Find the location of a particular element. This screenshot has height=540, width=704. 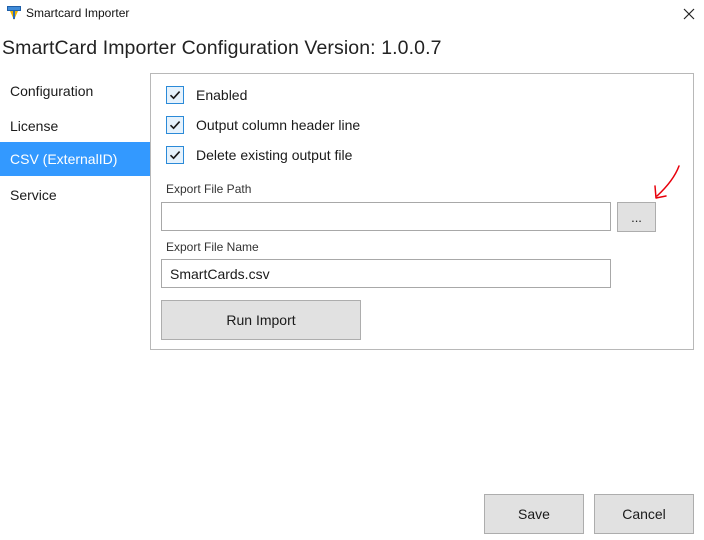

sidebar-item-configuration: Configuration is located at coordinates (75, 91).